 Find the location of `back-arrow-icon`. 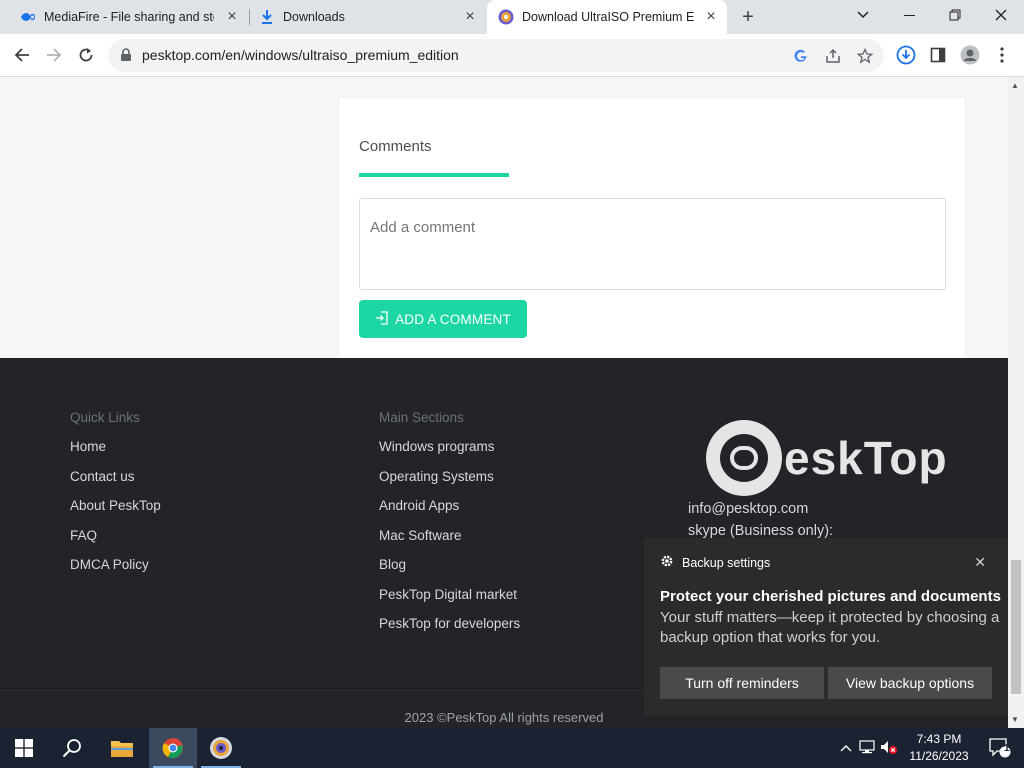

back-arrow-icon is located at coordinates (22, 55).